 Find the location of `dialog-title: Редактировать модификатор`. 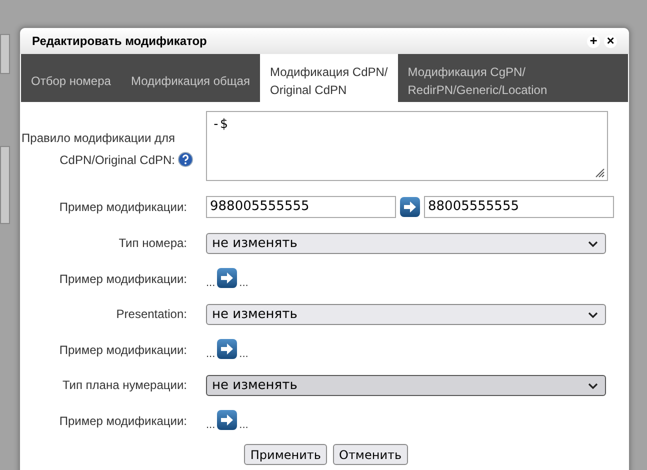

dialog-title: Редактировать модификатор is located at coordinates (119, 41).